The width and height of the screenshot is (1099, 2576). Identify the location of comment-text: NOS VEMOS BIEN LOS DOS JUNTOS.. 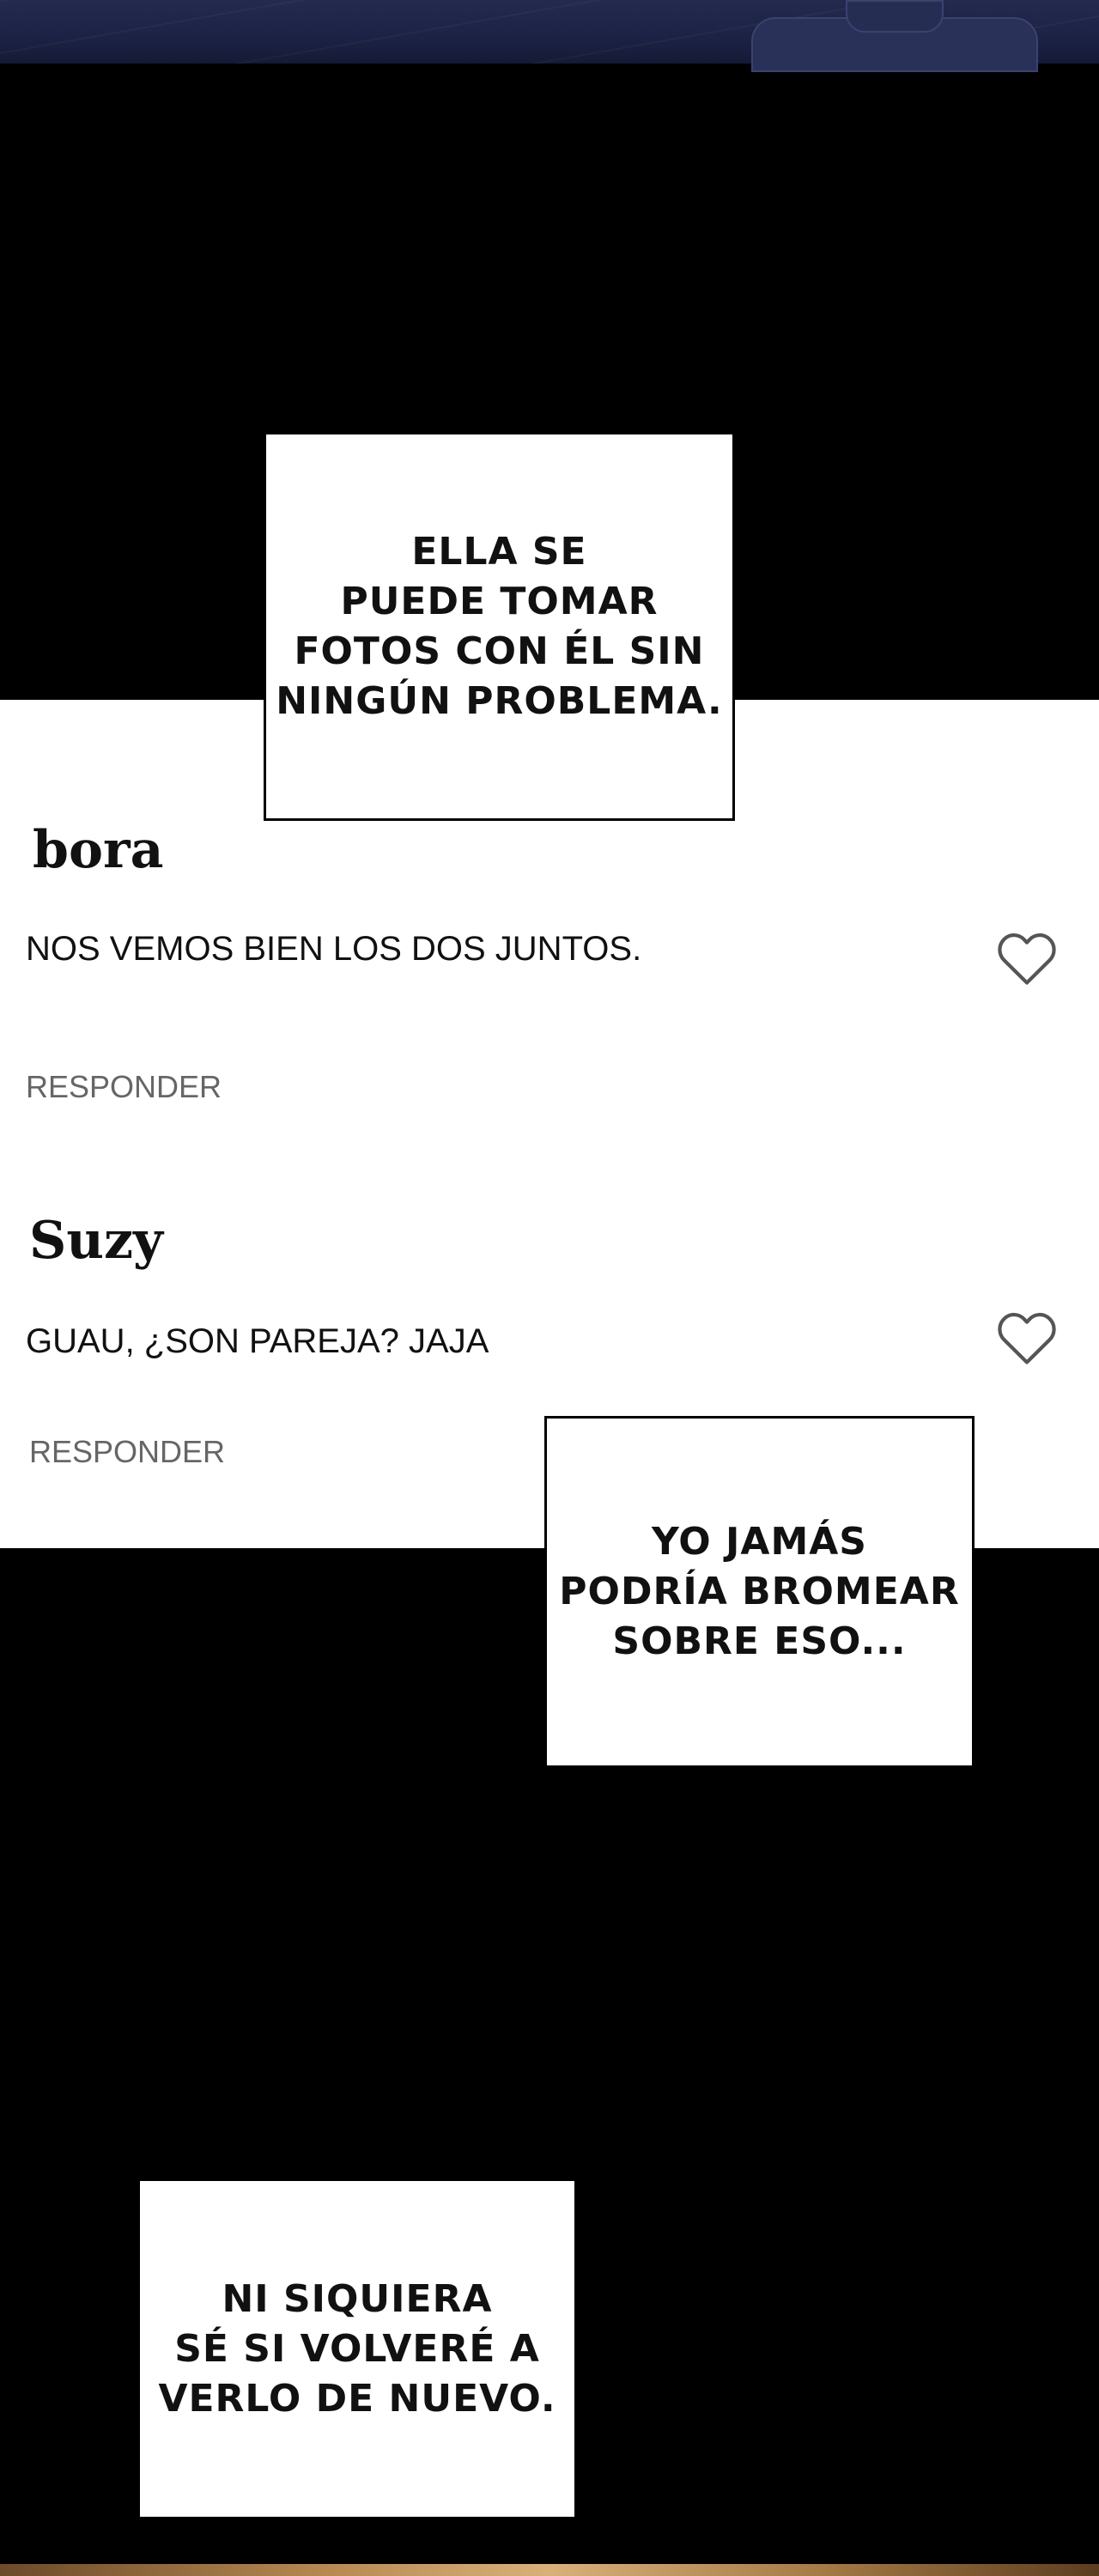
(334, 949).